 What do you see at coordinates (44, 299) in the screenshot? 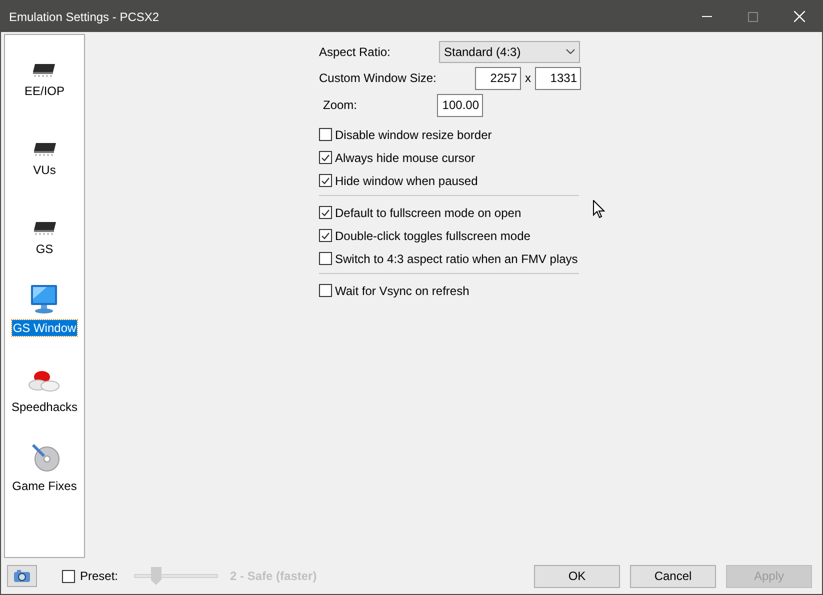
I see `monitor-icon` at bounding box center [44, 299].